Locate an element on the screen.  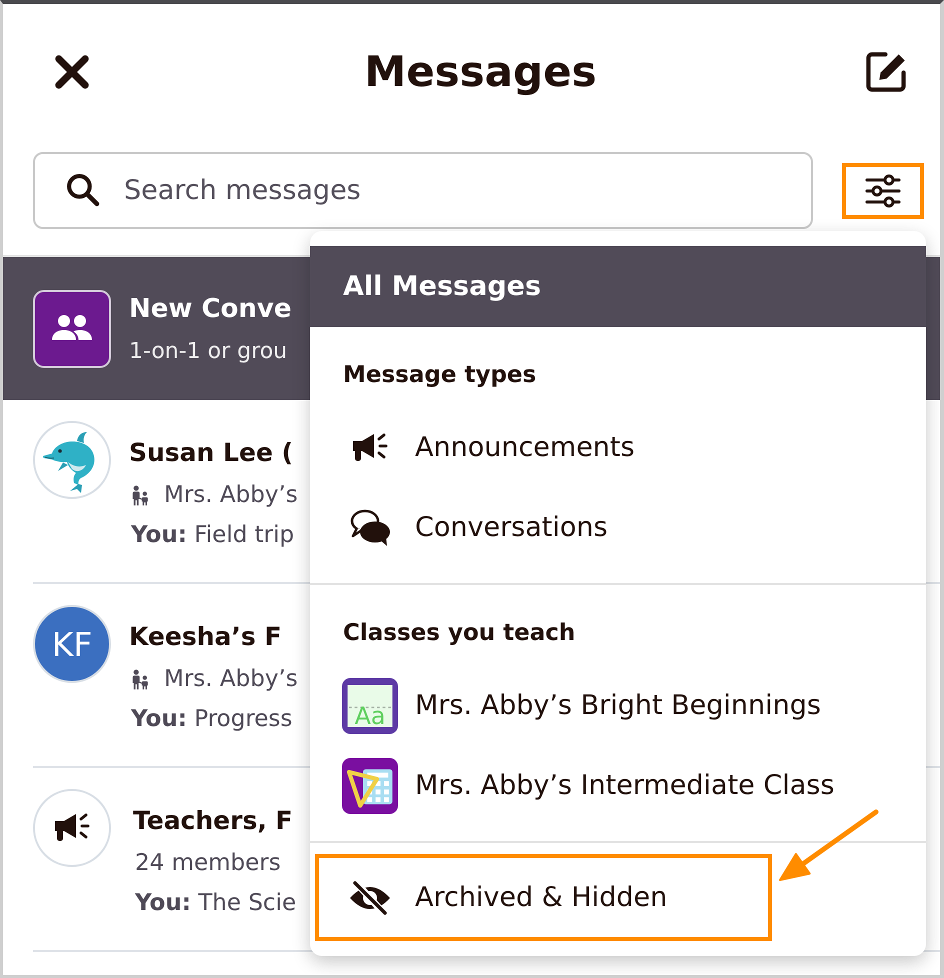
page-title: Messages is located at coordinates (480, 72).